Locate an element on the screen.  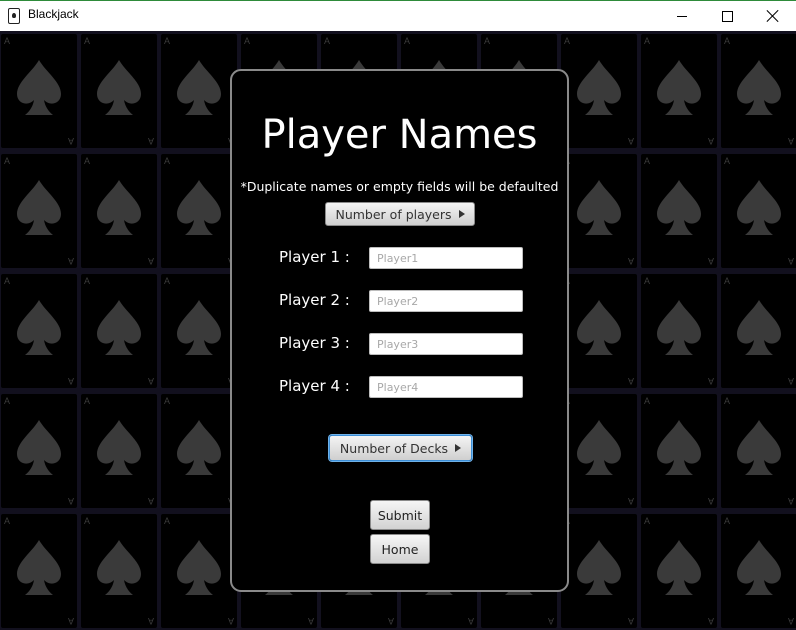
maximize-button is located at coordinates (727, 16).